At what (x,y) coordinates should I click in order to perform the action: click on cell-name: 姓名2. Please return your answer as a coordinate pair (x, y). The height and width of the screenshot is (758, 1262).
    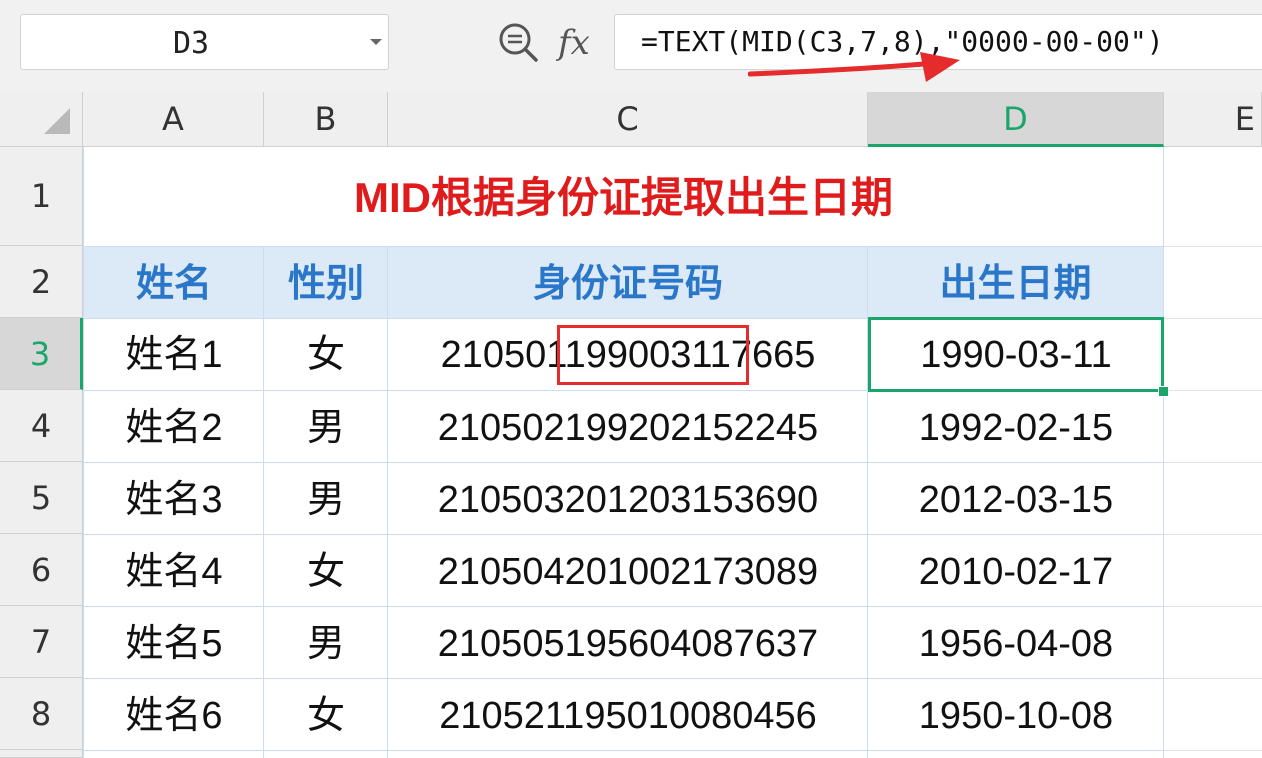
    Looking at the image, I should click on (174, 426).